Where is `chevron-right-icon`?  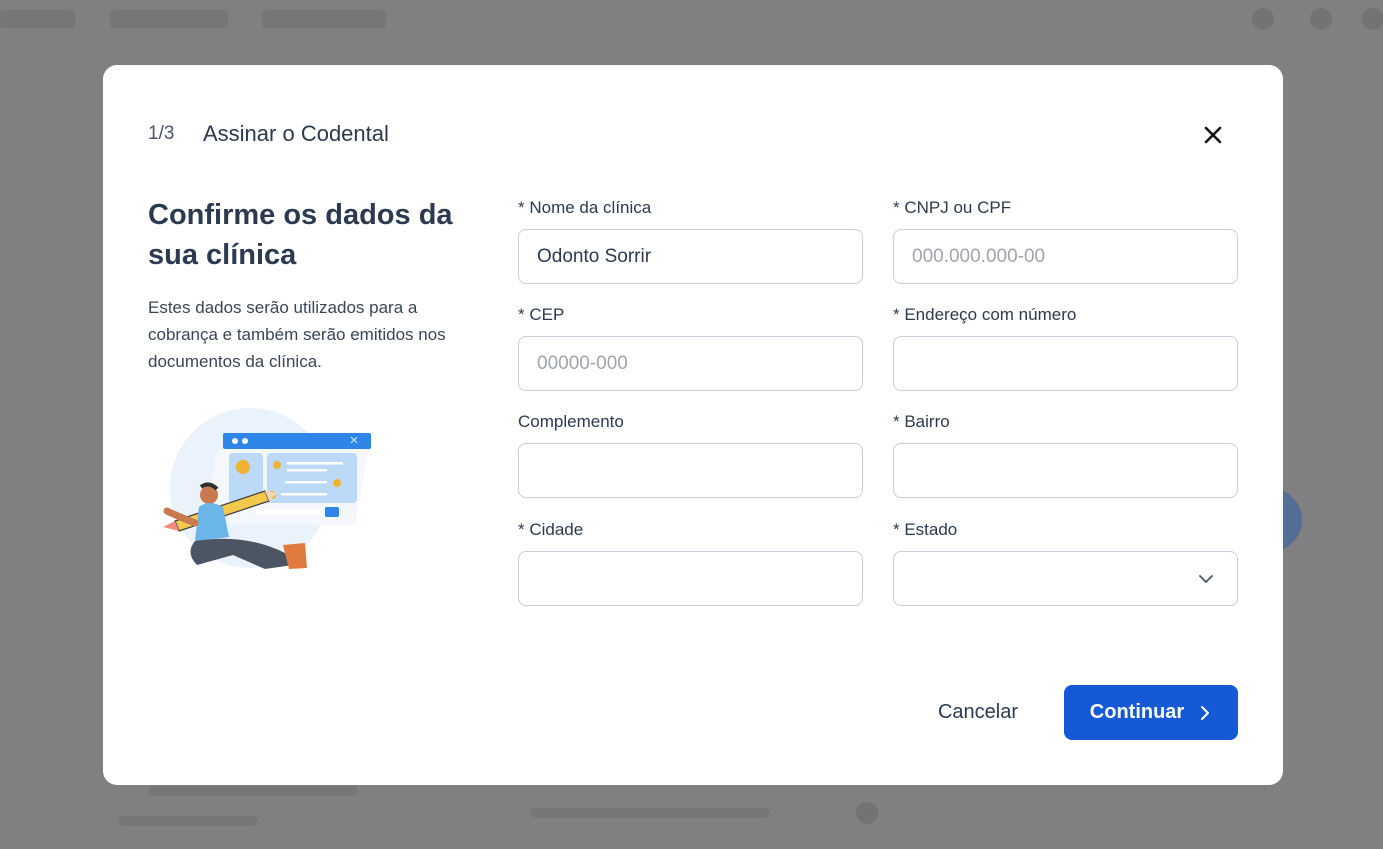 chevron-right-icon is located at coordinates (1205, 712).